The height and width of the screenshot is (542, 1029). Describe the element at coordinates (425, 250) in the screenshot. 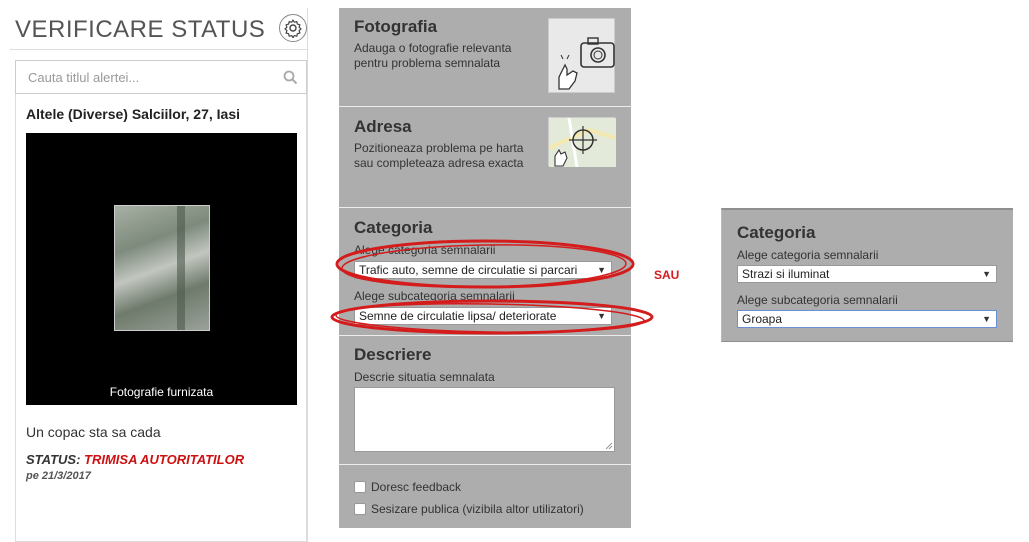

I see `category-label: Alege categoria semnalarii` at that location.